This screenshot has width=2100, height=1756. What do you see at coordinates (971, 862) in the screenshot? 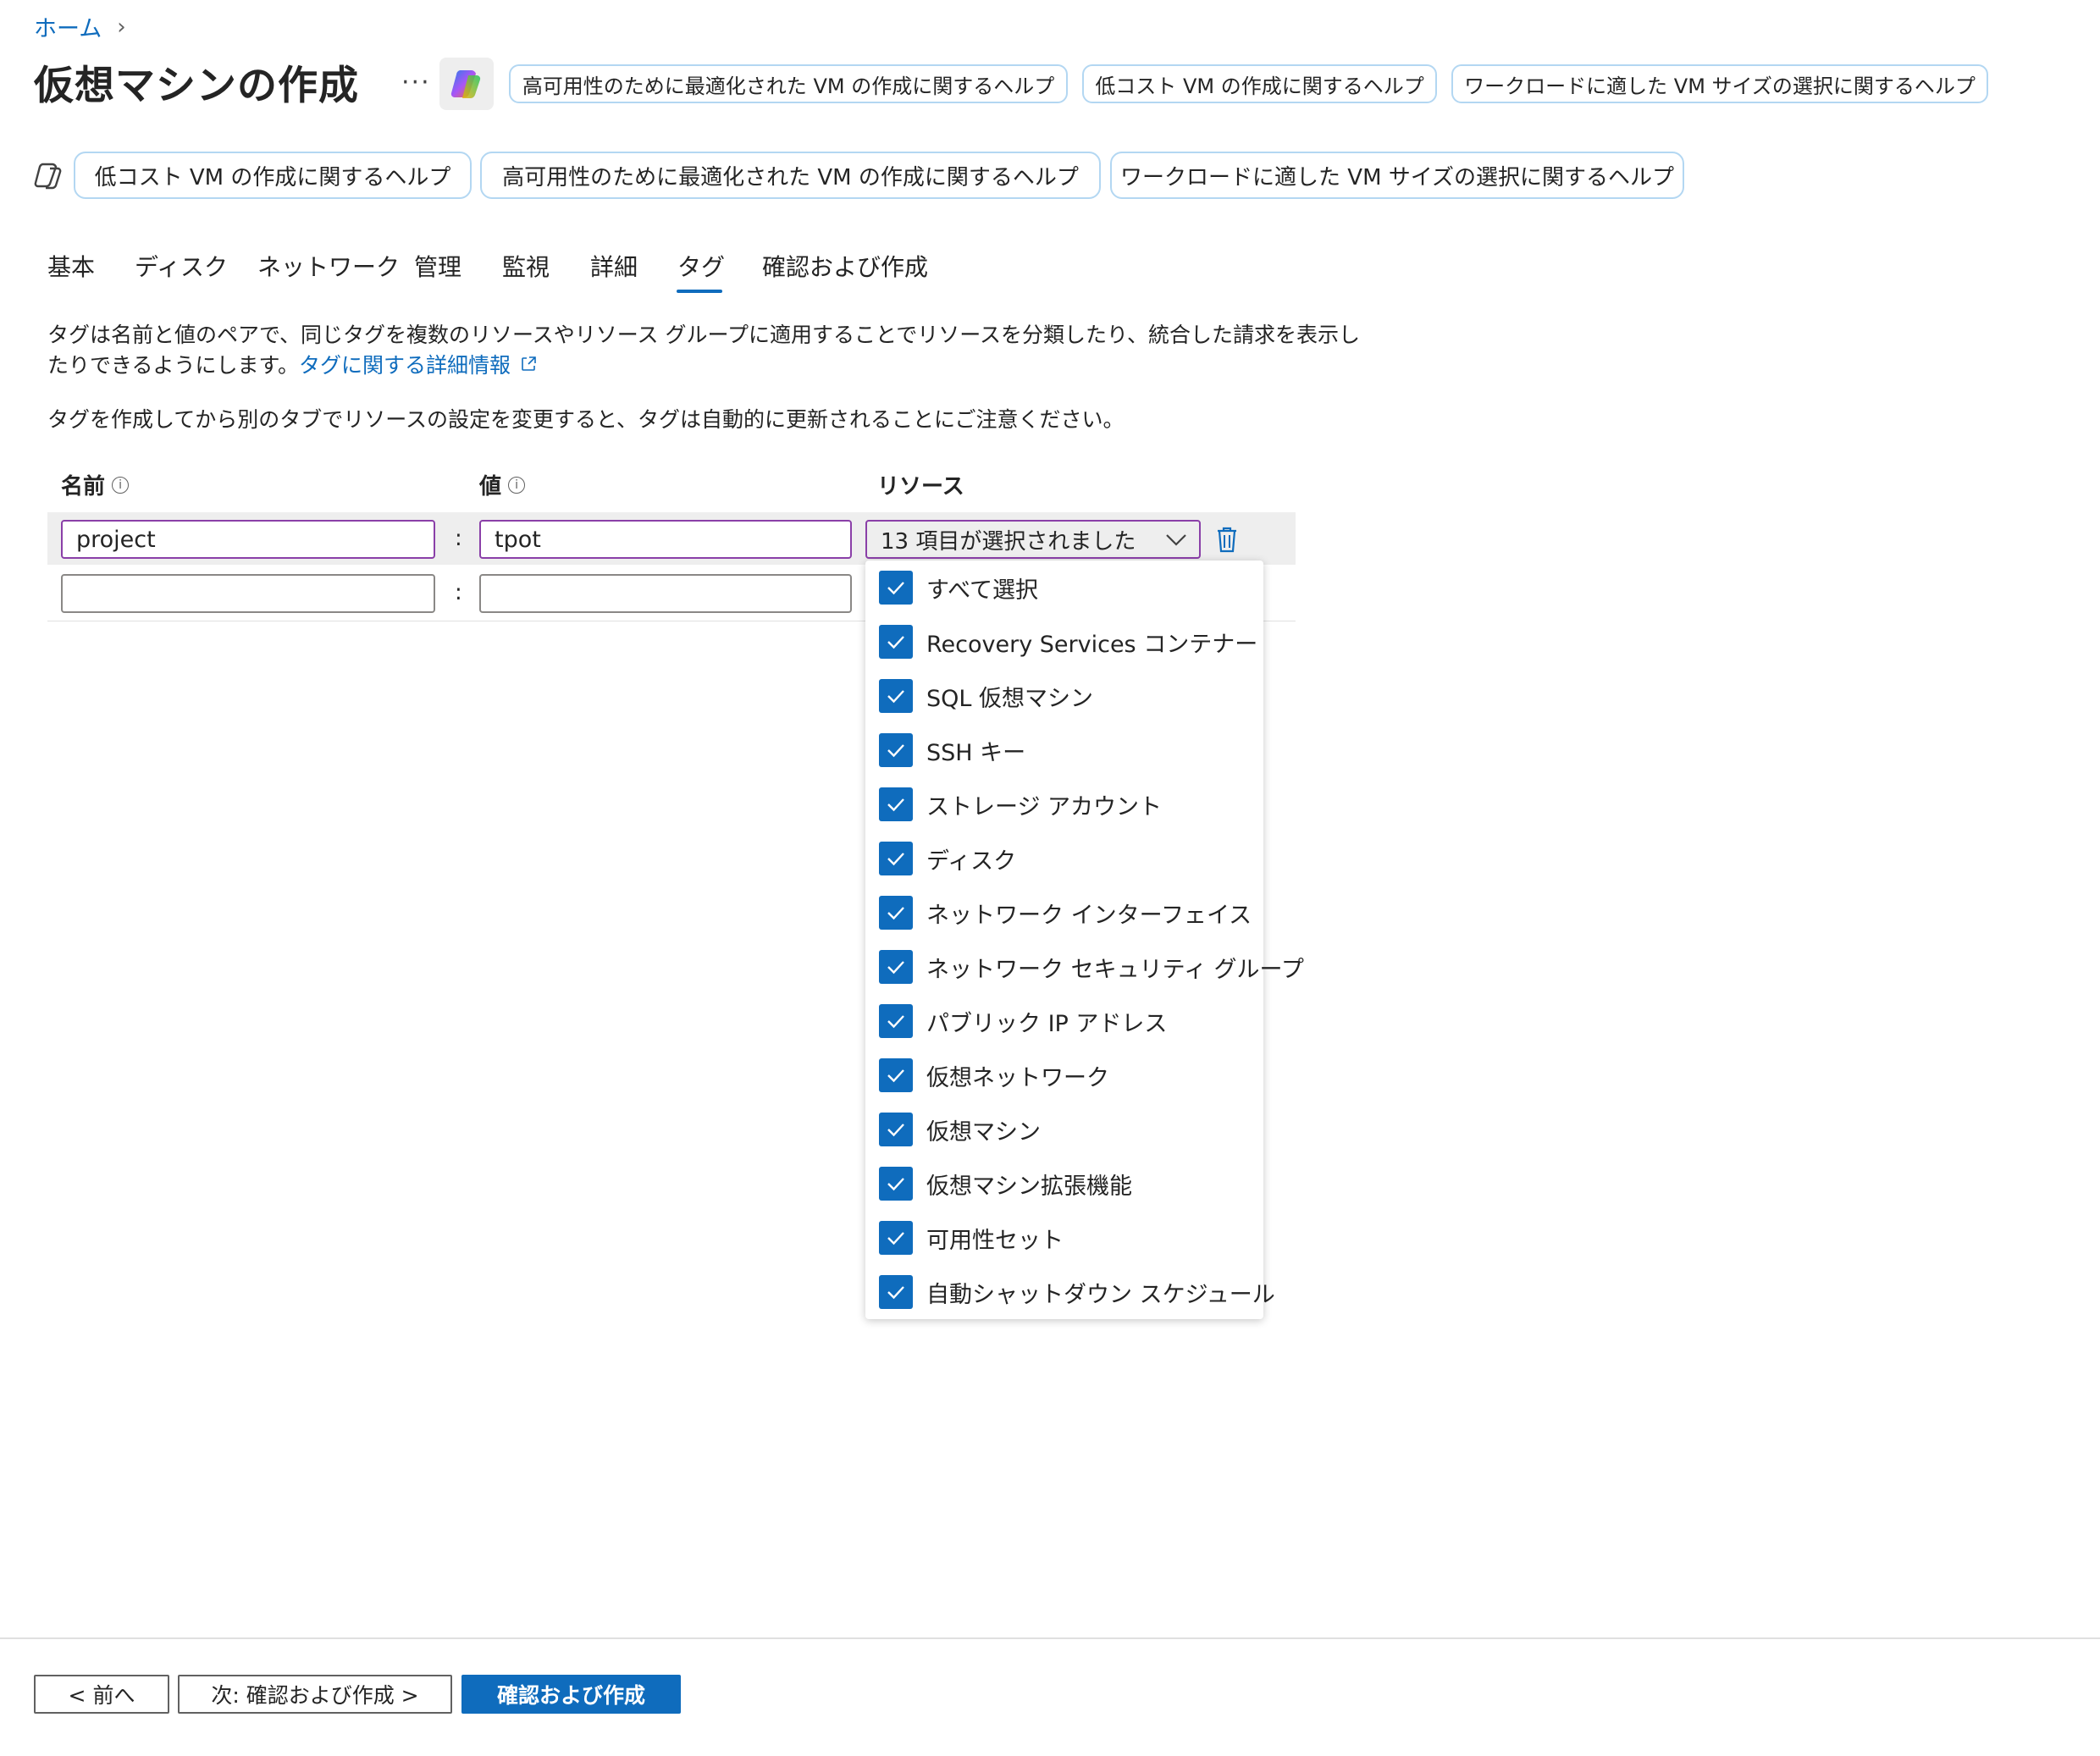
I see `resource-option-label: ディスク` at bounding box center [971, 862].